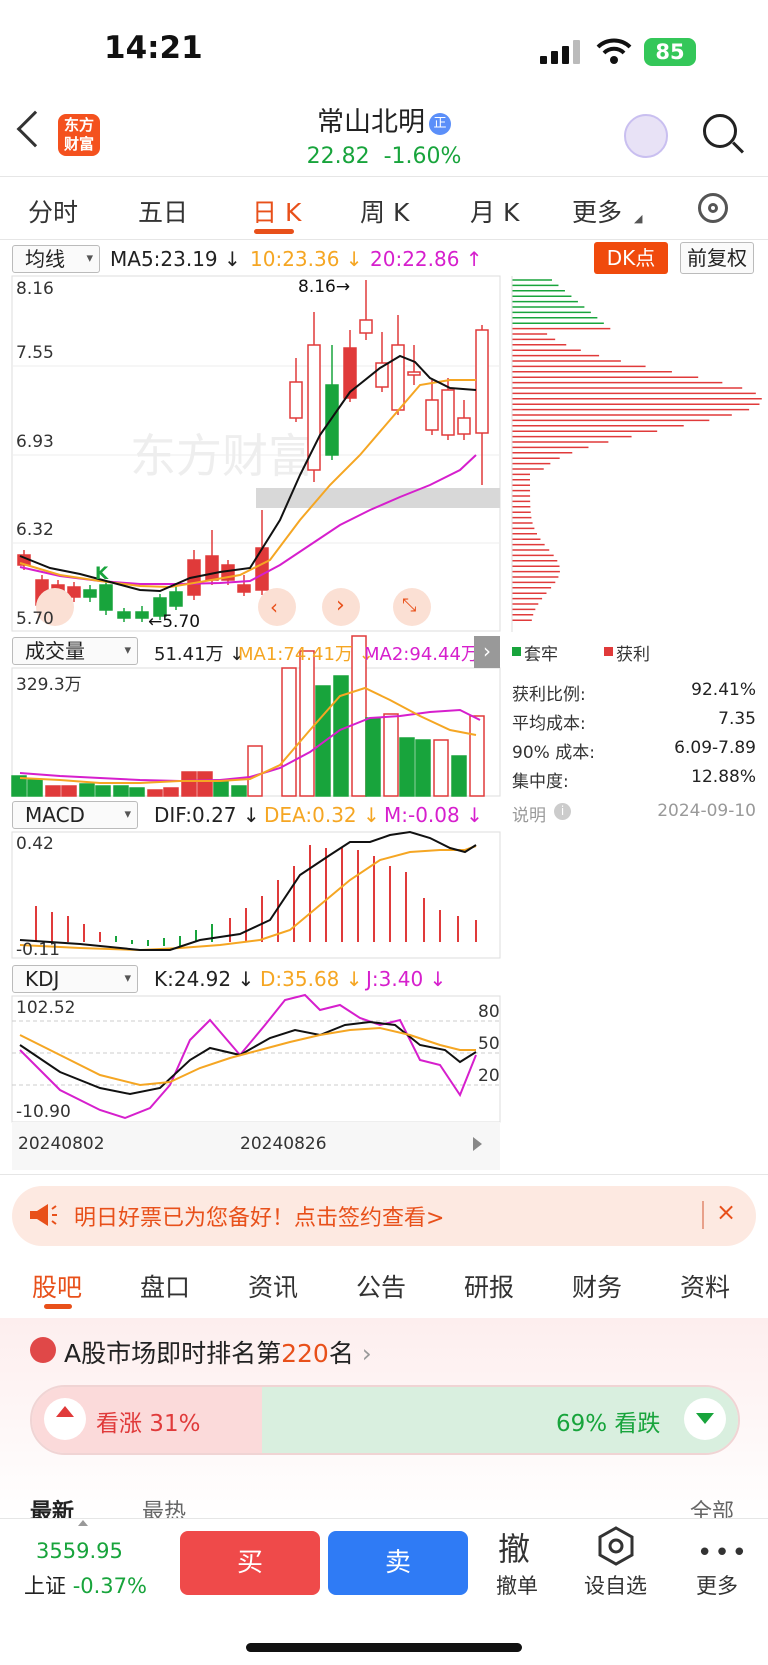 The height and width of the screenshot is (1665, 768). I want to click on dif-line, so click(248, 890).